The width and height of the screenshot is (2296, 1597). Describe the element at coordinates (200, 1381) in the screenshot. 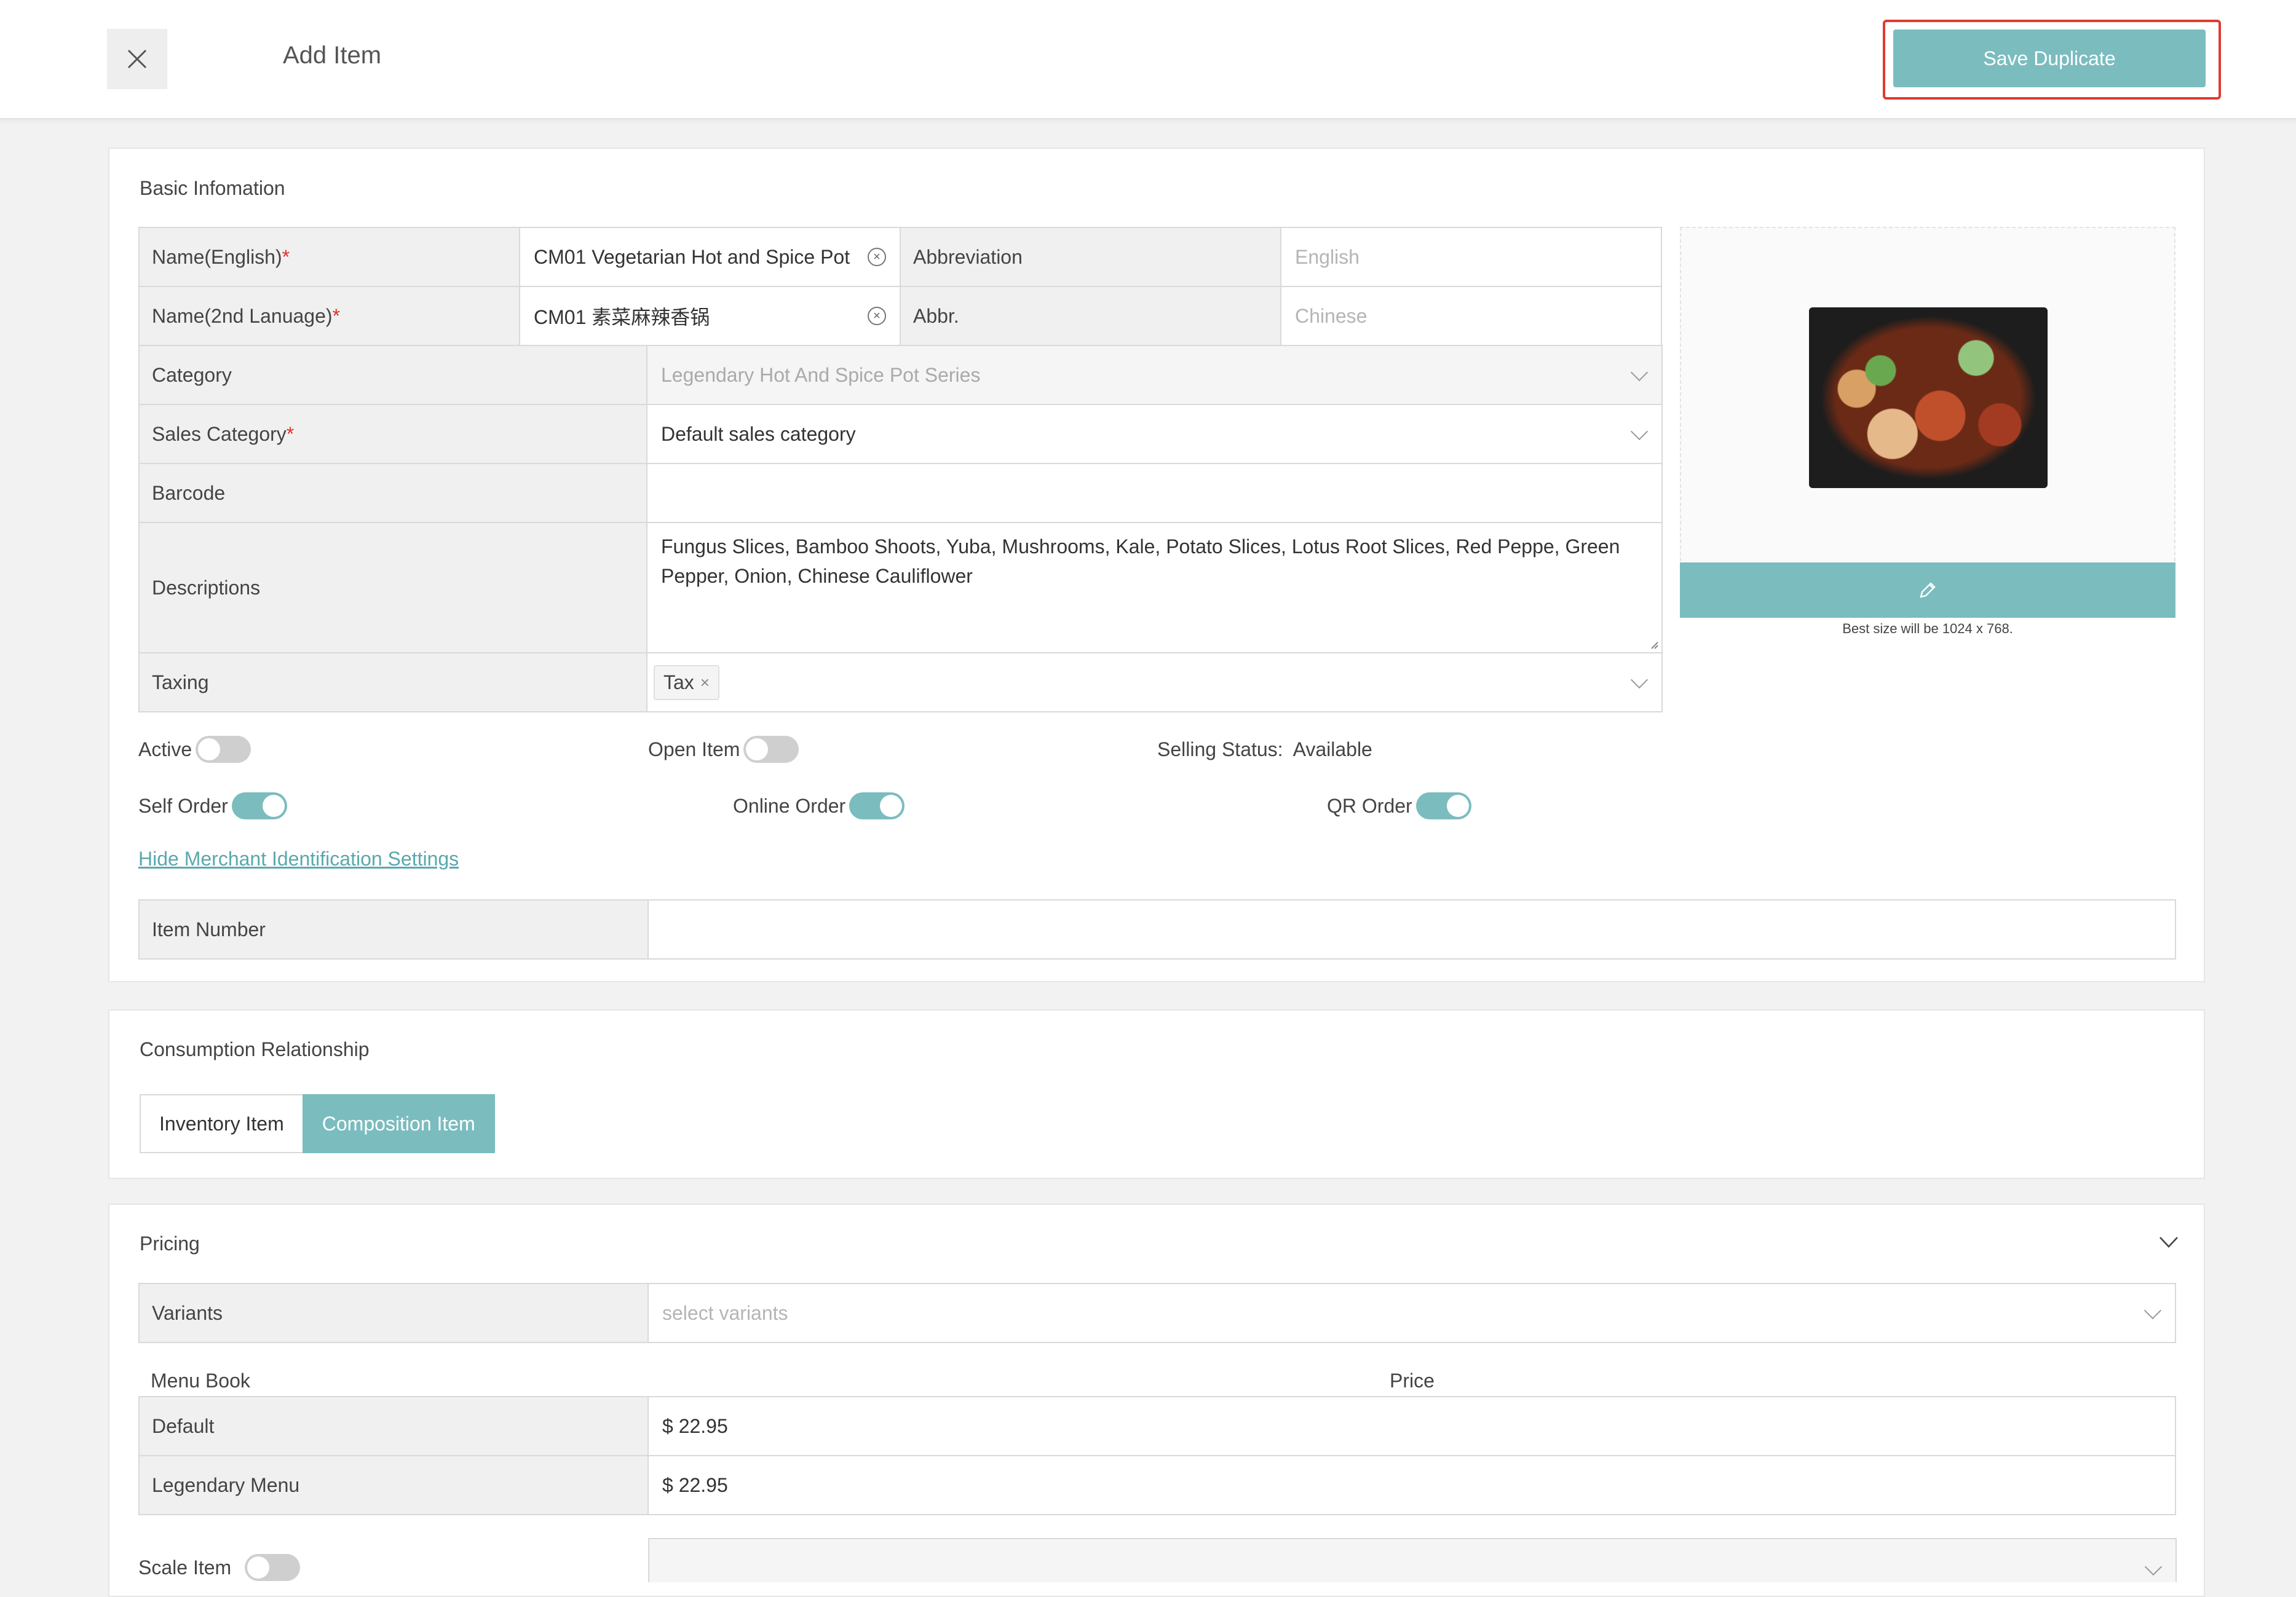

I see `menu-book-header: Menu Book` at that location.